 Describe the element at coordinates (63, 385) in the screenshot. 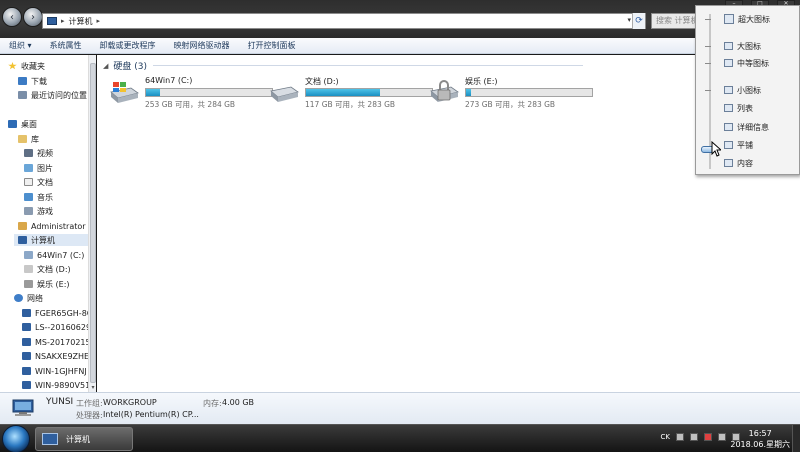

I see `nav-label: WIN-9890V51` at that location.